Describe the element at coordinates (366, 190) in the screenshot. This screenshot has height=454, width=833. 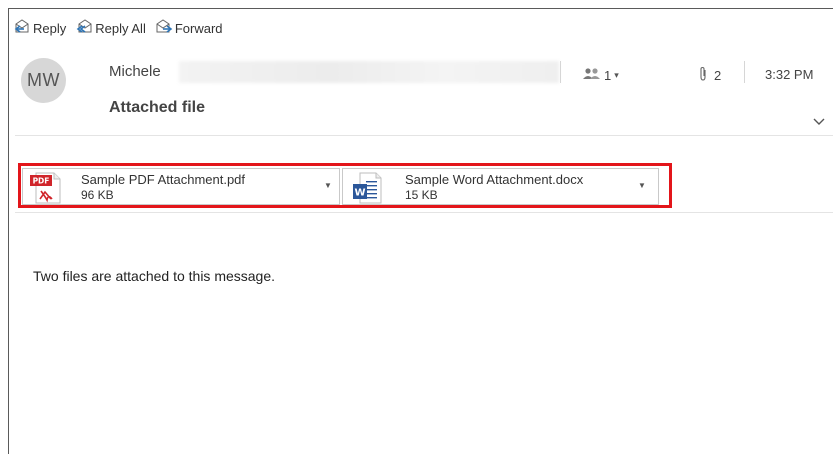
I see `word-file-icon: W` at that location.